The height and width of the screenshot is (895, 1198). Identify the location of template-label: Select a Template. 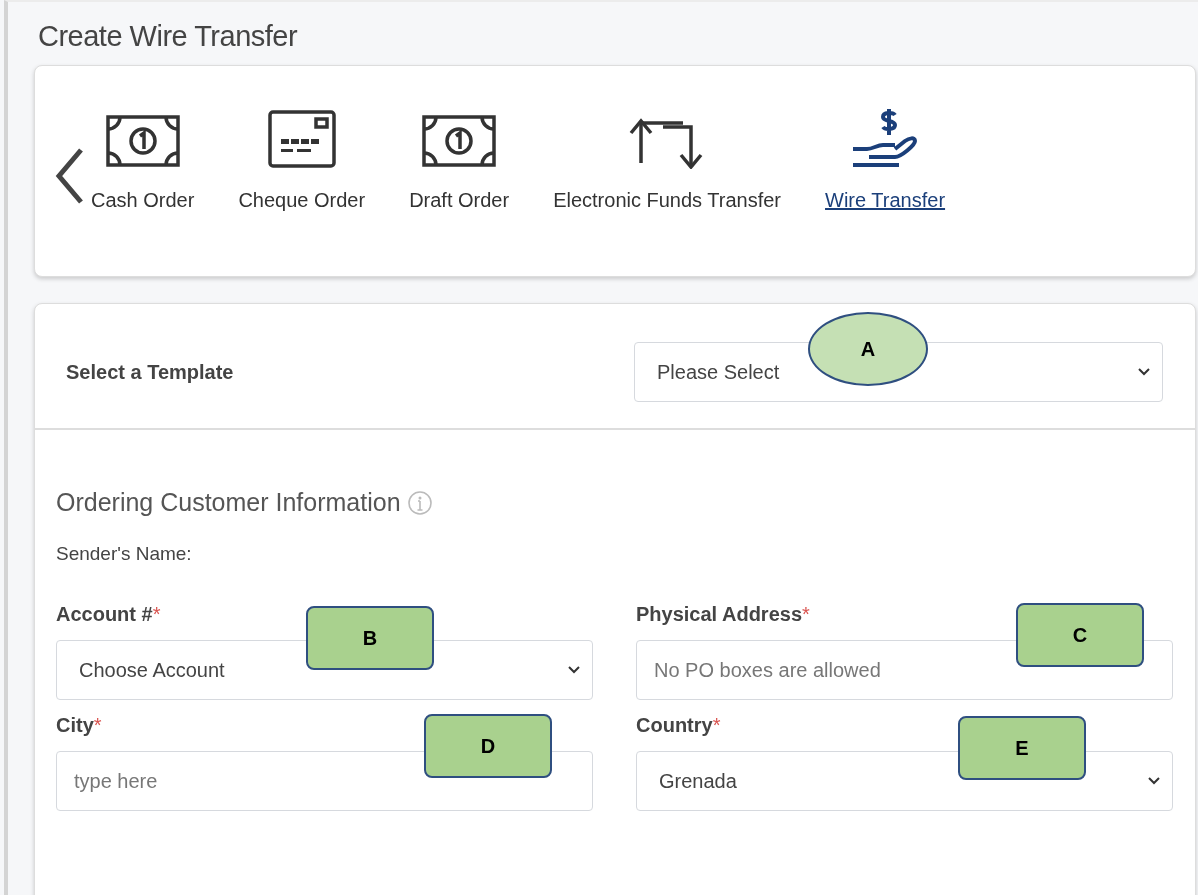
(150, 372).